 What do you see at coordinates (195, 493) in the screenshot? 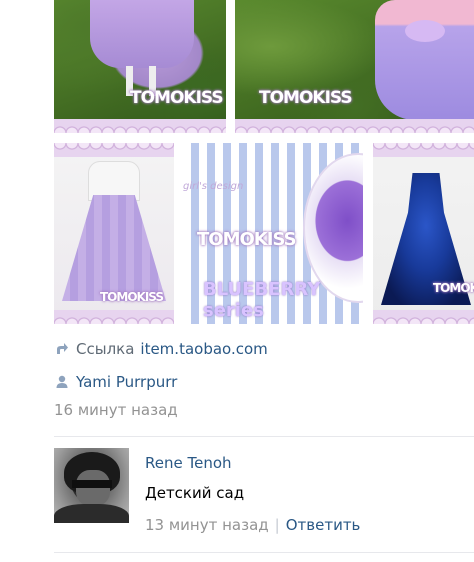
I see `comment-text: Детский сад` at bounding box center [195, 493].